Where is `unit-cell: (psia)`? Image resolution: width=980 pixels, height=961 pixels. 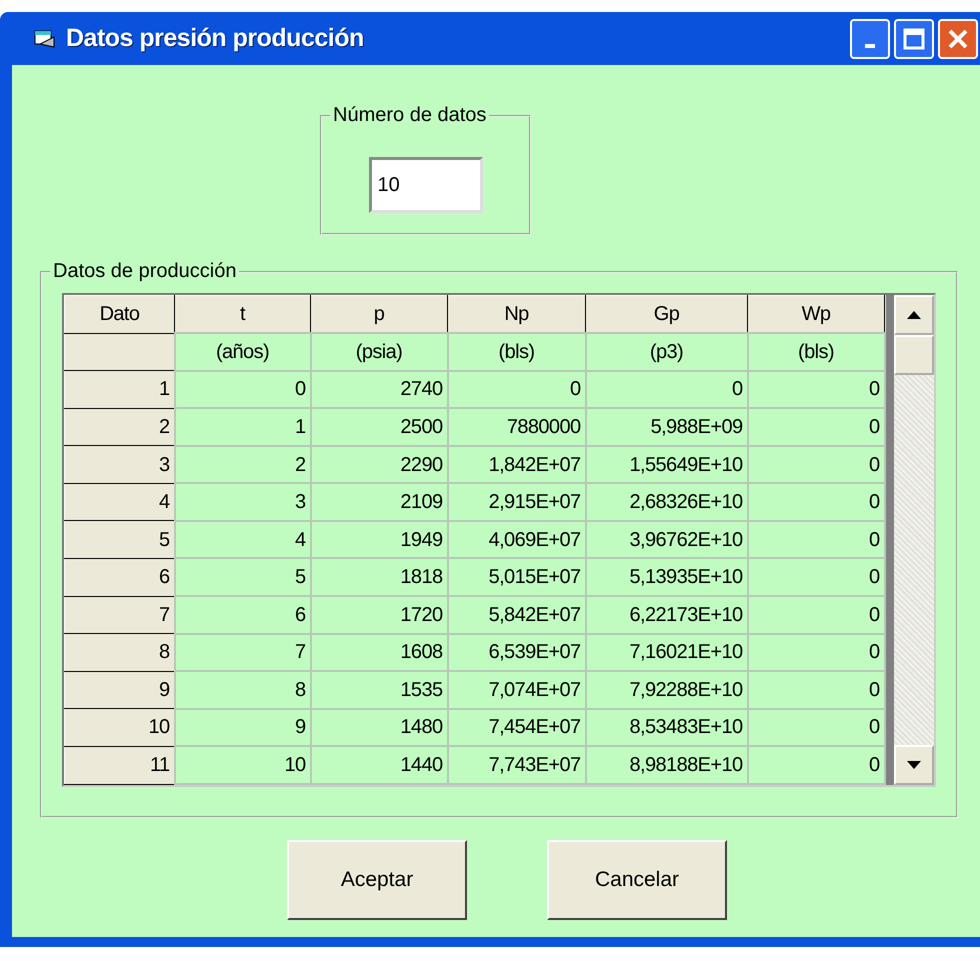 unit-cell: (psia) is located at coordinates (379, 352).